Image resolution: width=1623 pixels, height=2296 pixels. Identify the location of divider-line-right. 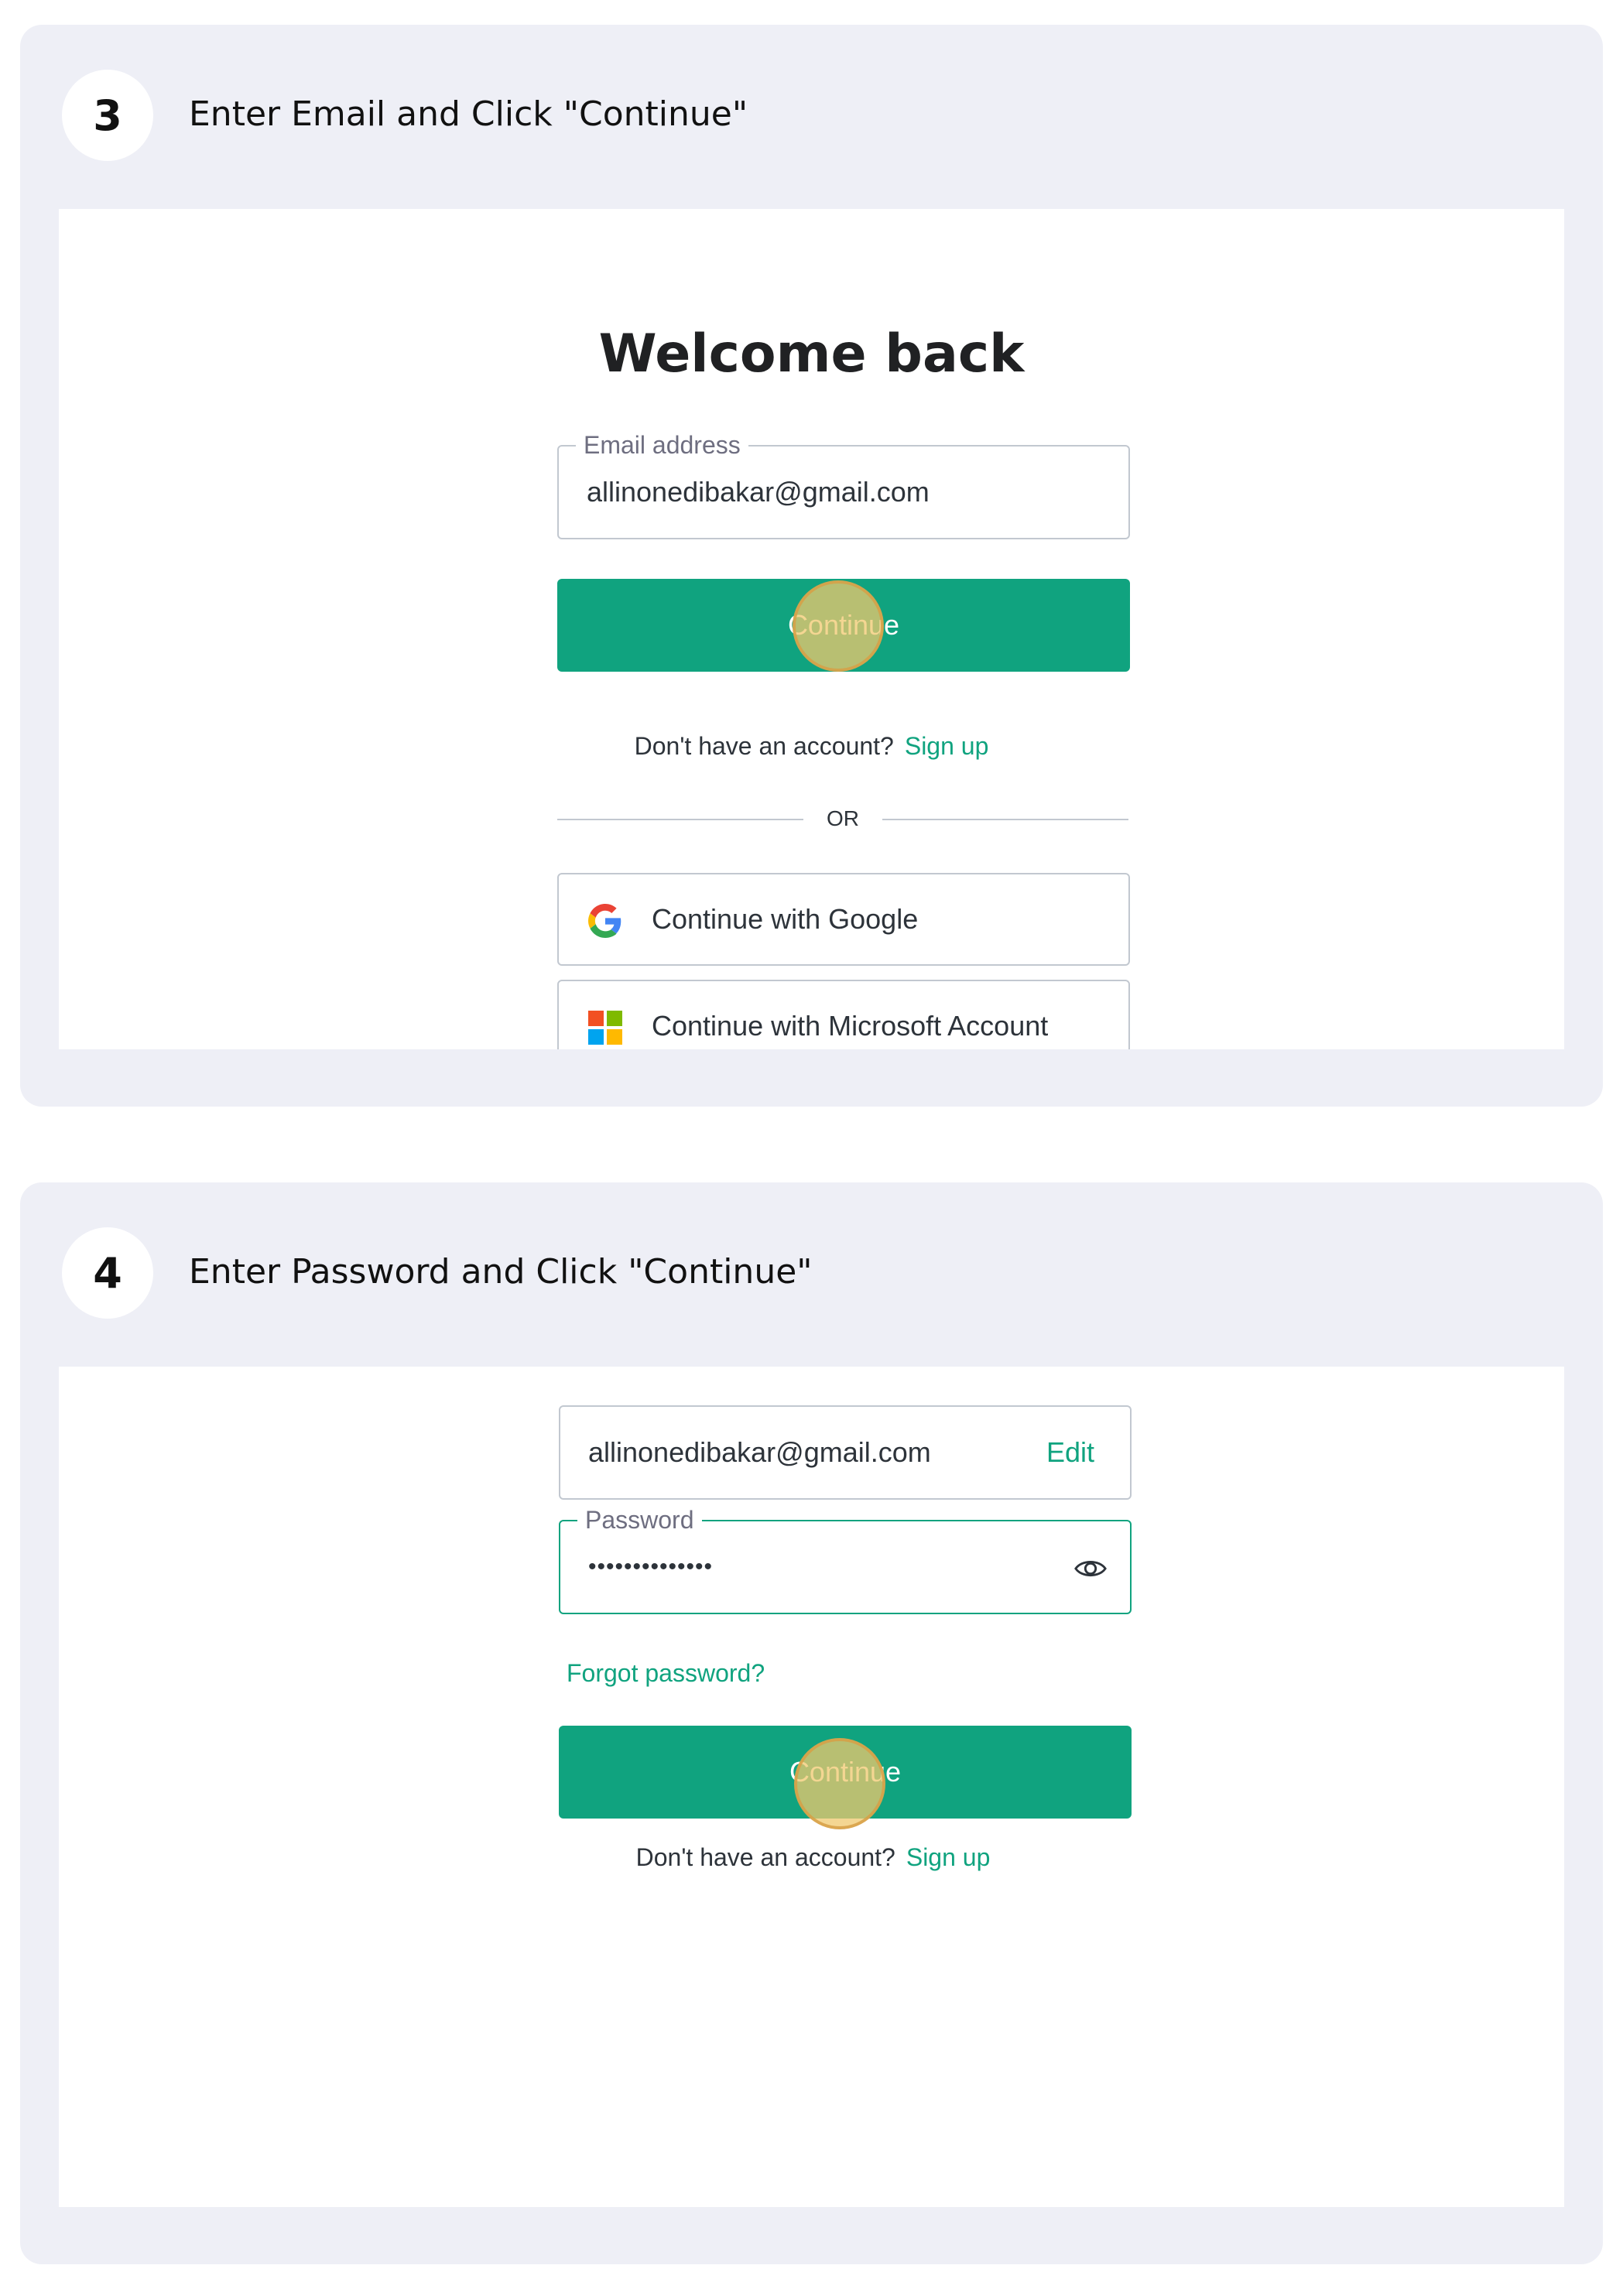
(1005, 819).